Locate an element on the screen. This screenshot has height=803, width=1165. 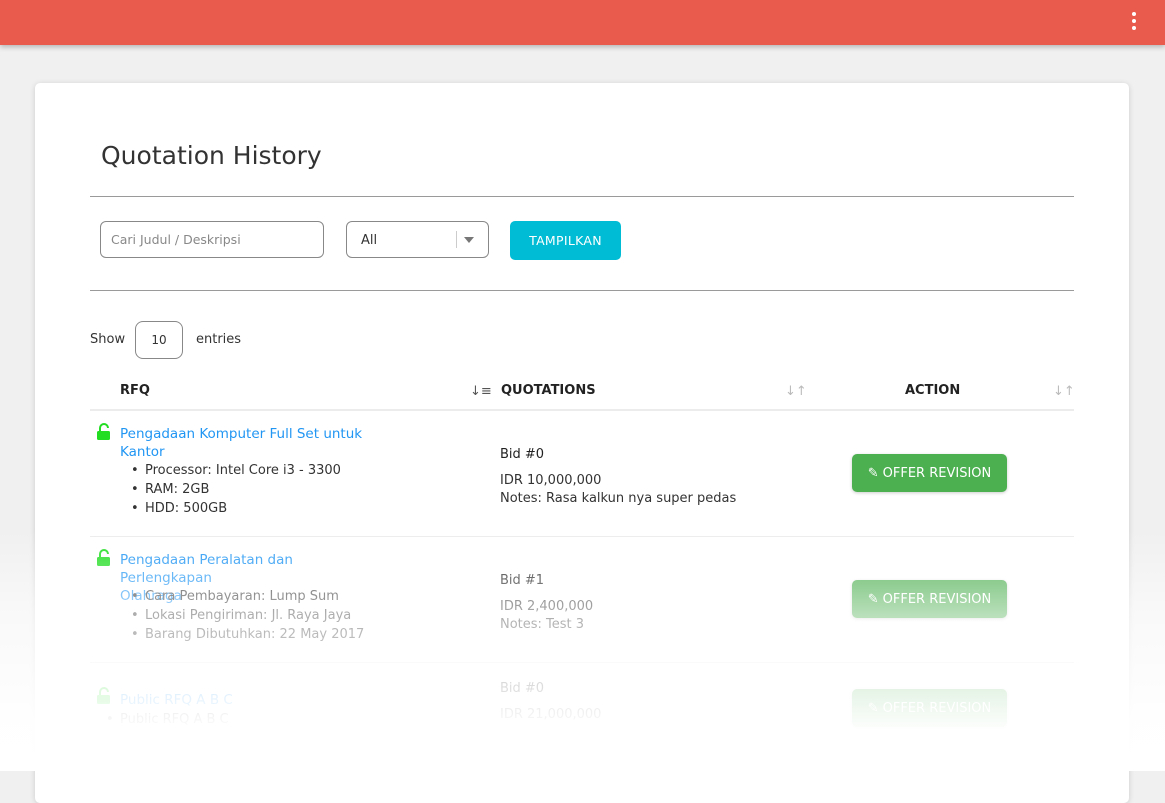
rfq-title-link: Public RFQ A B C is located at coordinates (250, 700).